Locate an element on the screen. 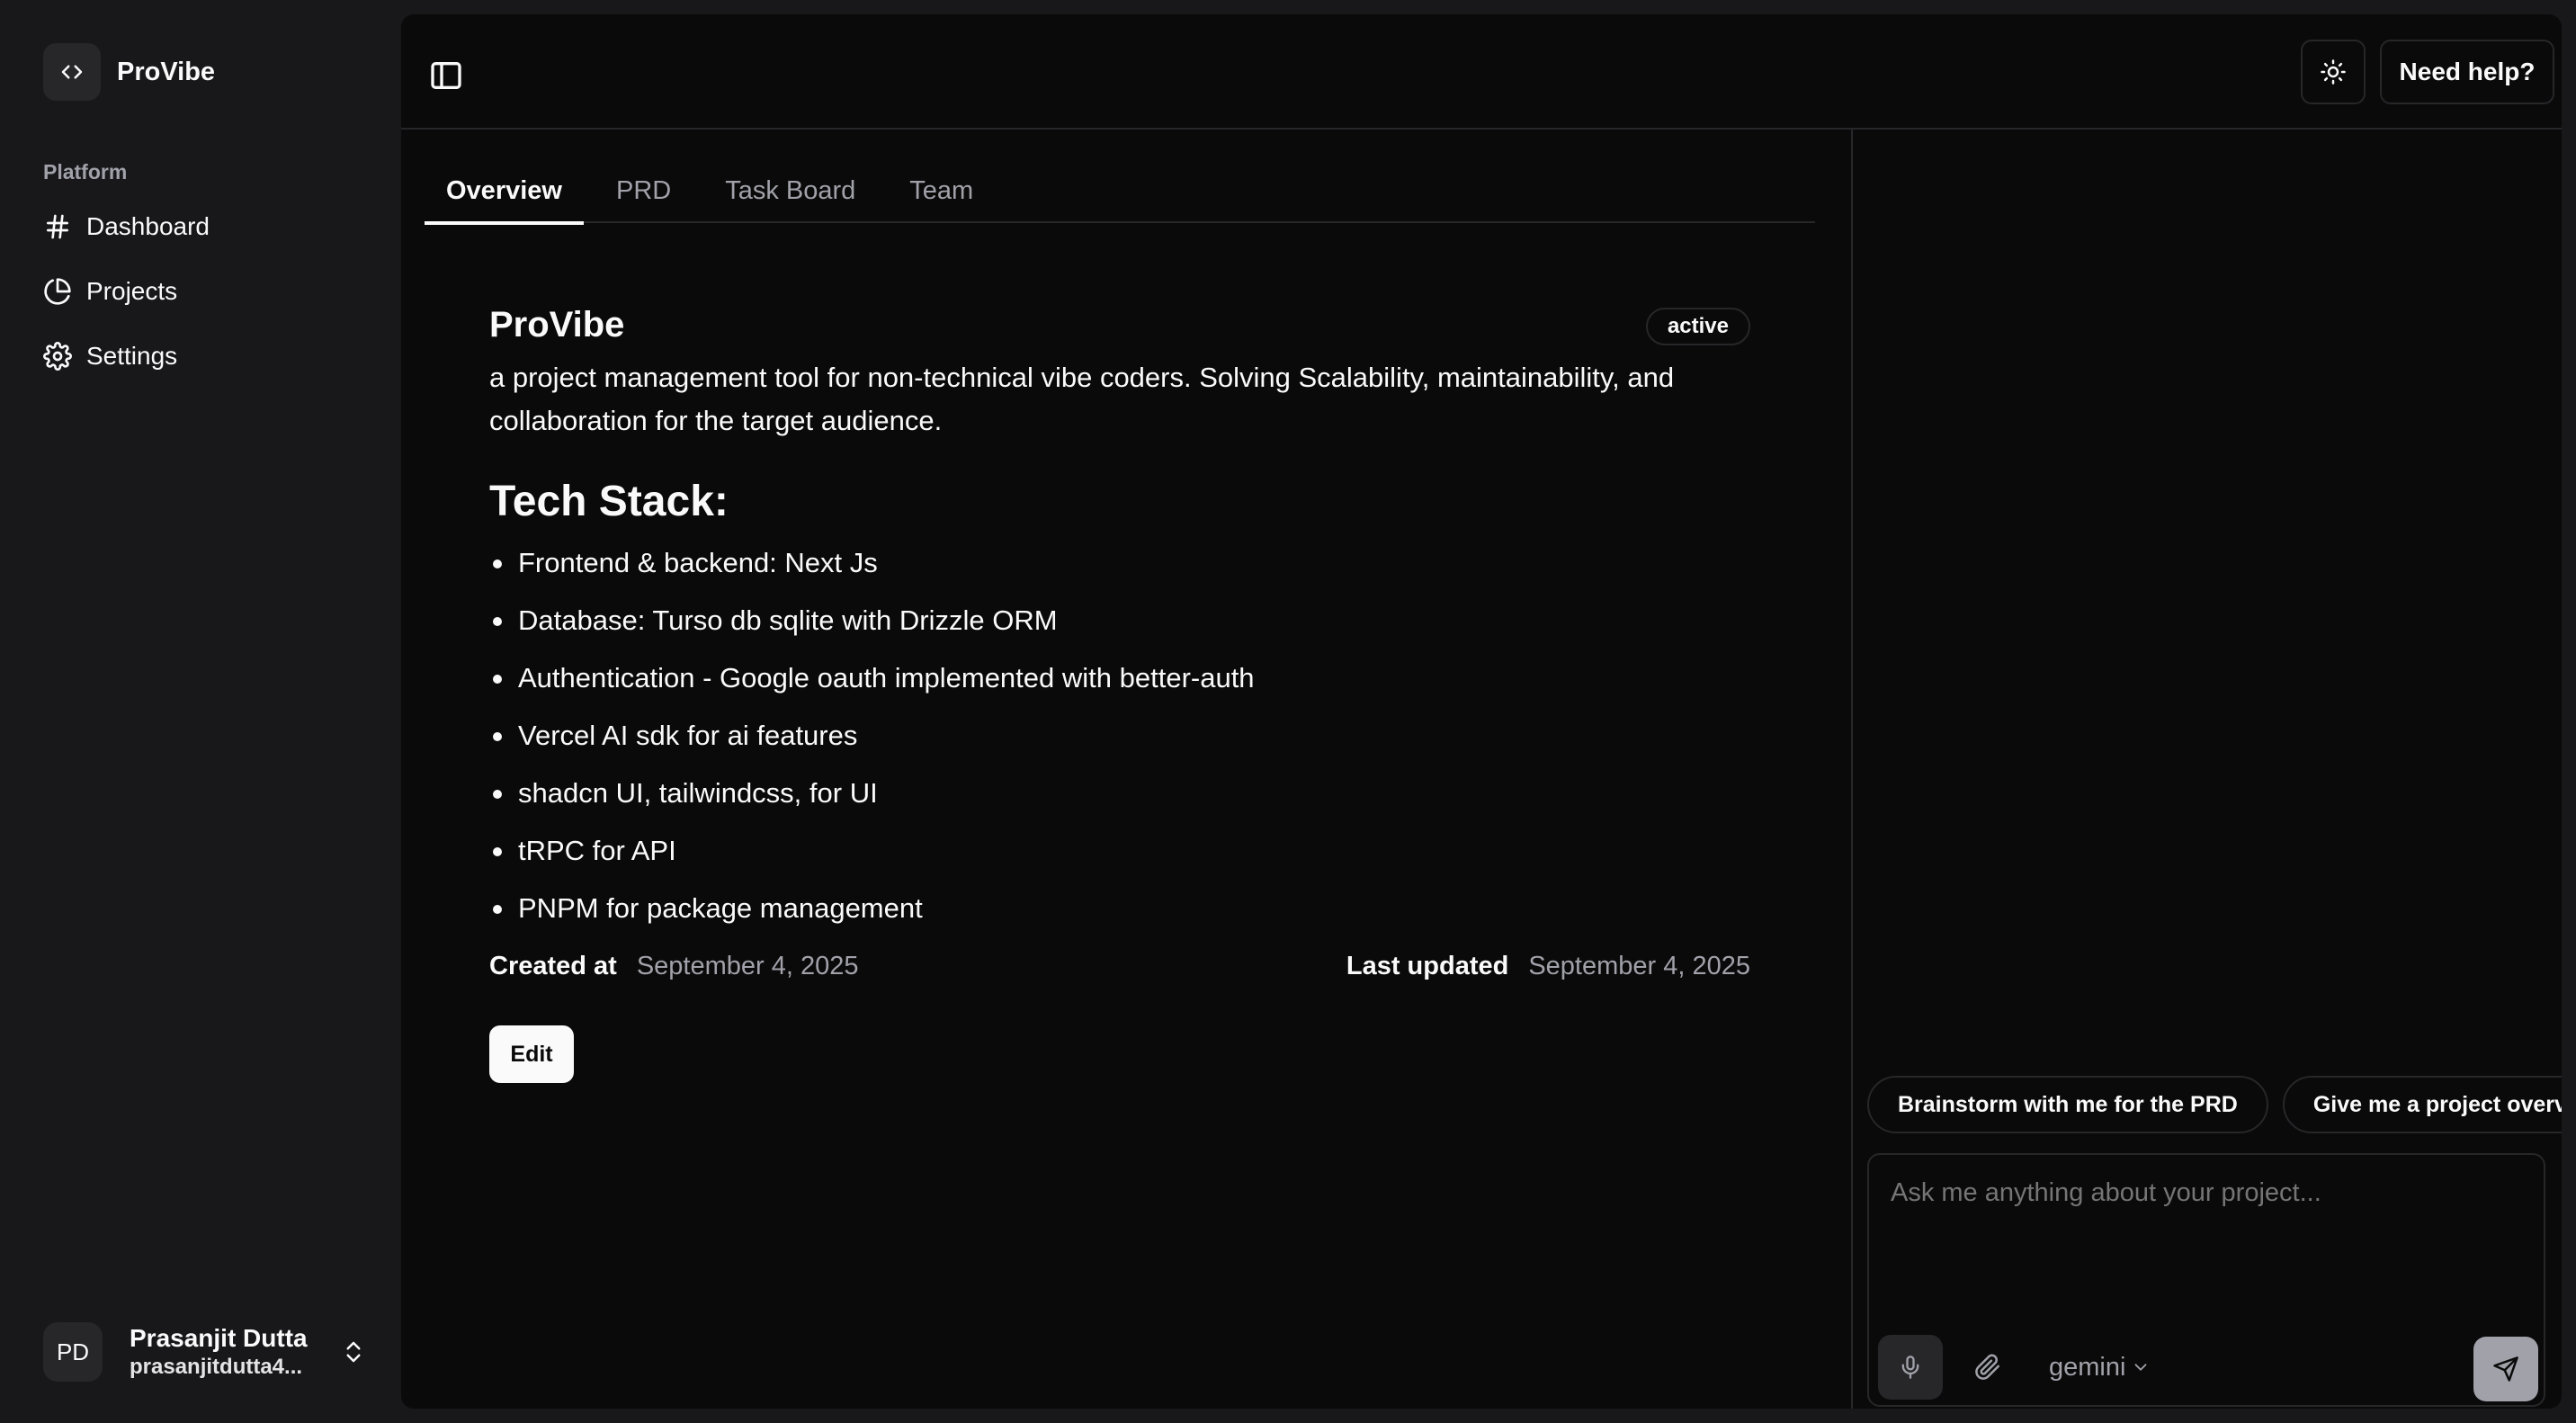  send-icon is located at coordinates (2505, 1369).